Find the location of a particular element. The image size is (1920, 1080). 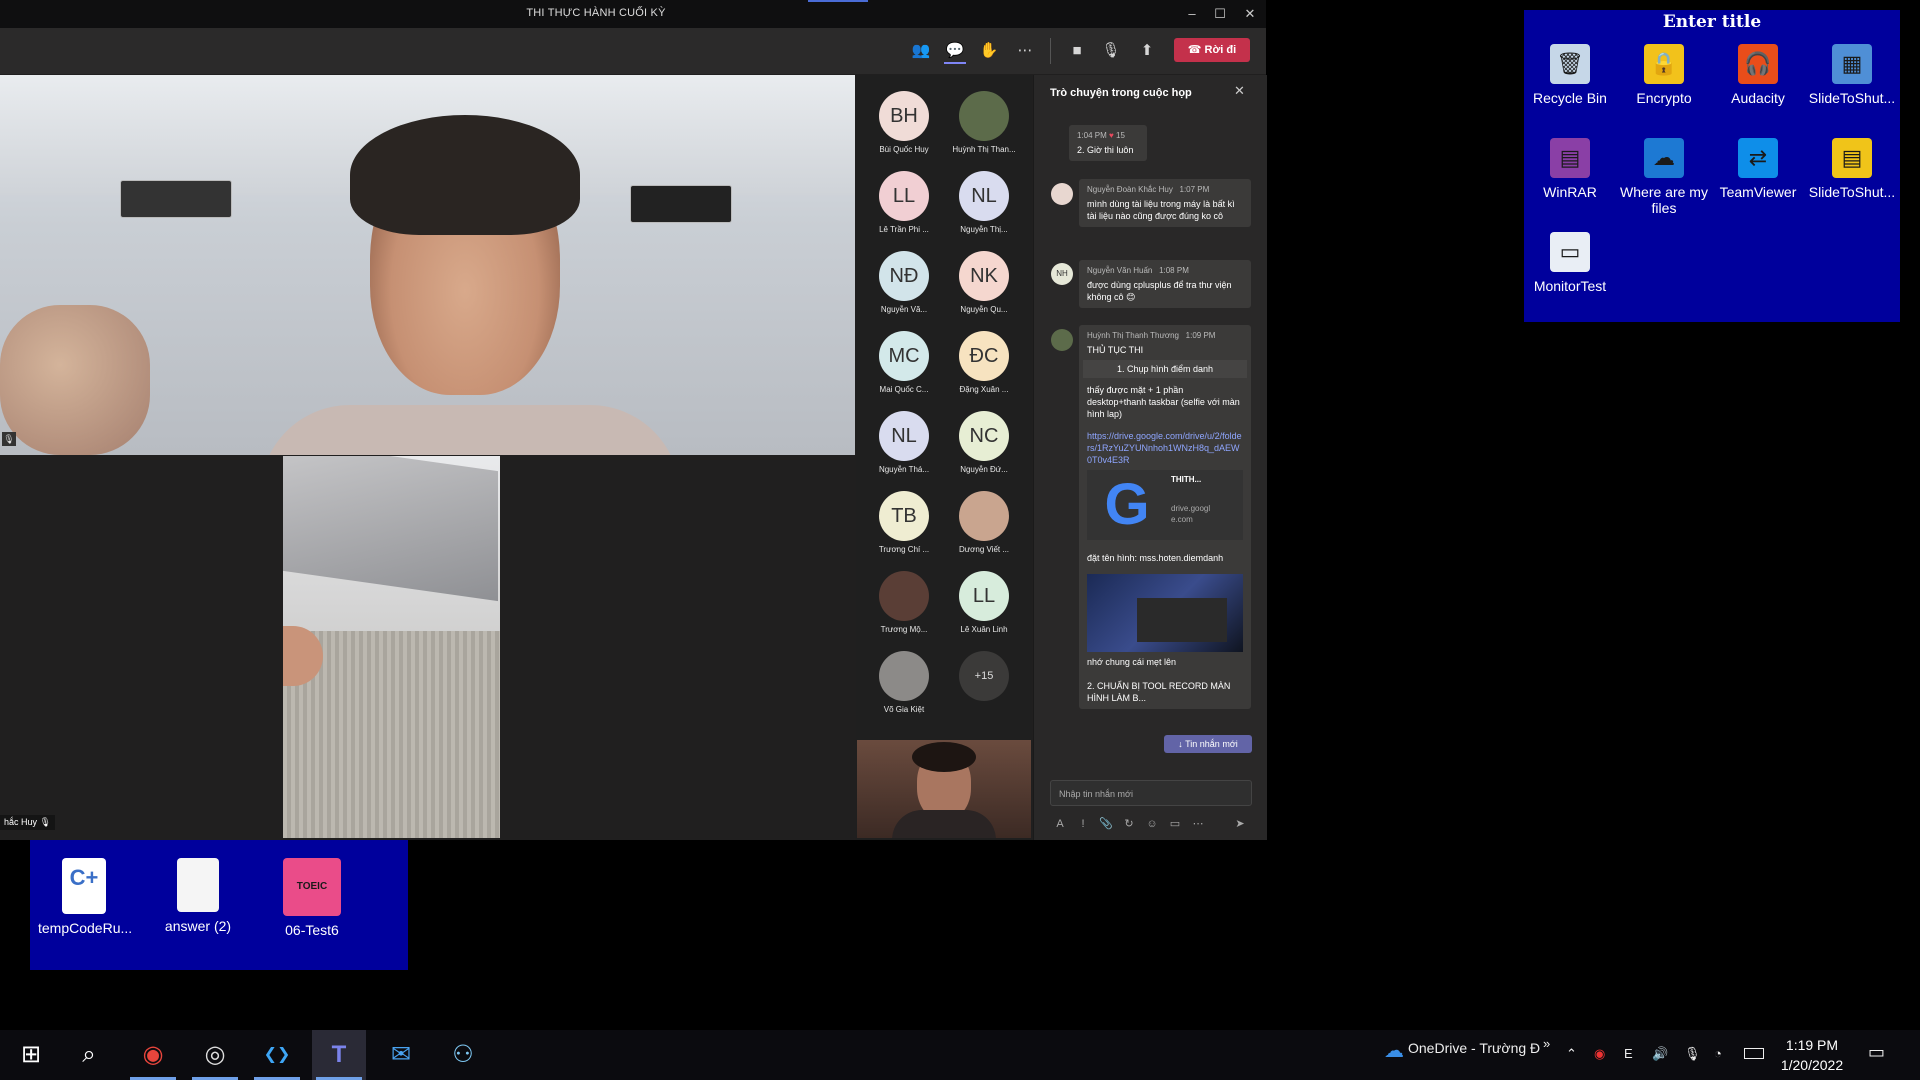

start-icon: ⊞ is located at coordinates (31, 1055).